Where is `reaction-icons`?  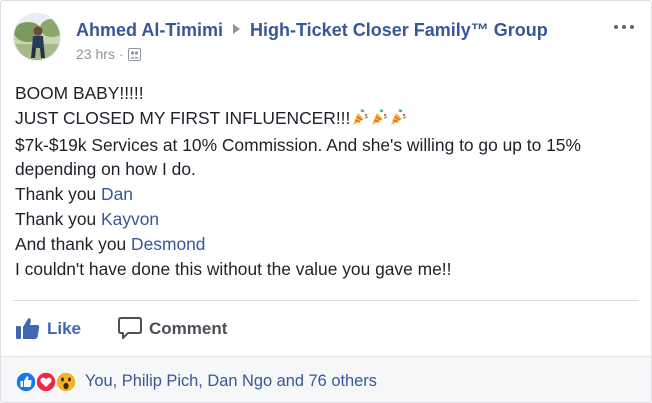
reaction-icons is located at coordinates (46, 382).